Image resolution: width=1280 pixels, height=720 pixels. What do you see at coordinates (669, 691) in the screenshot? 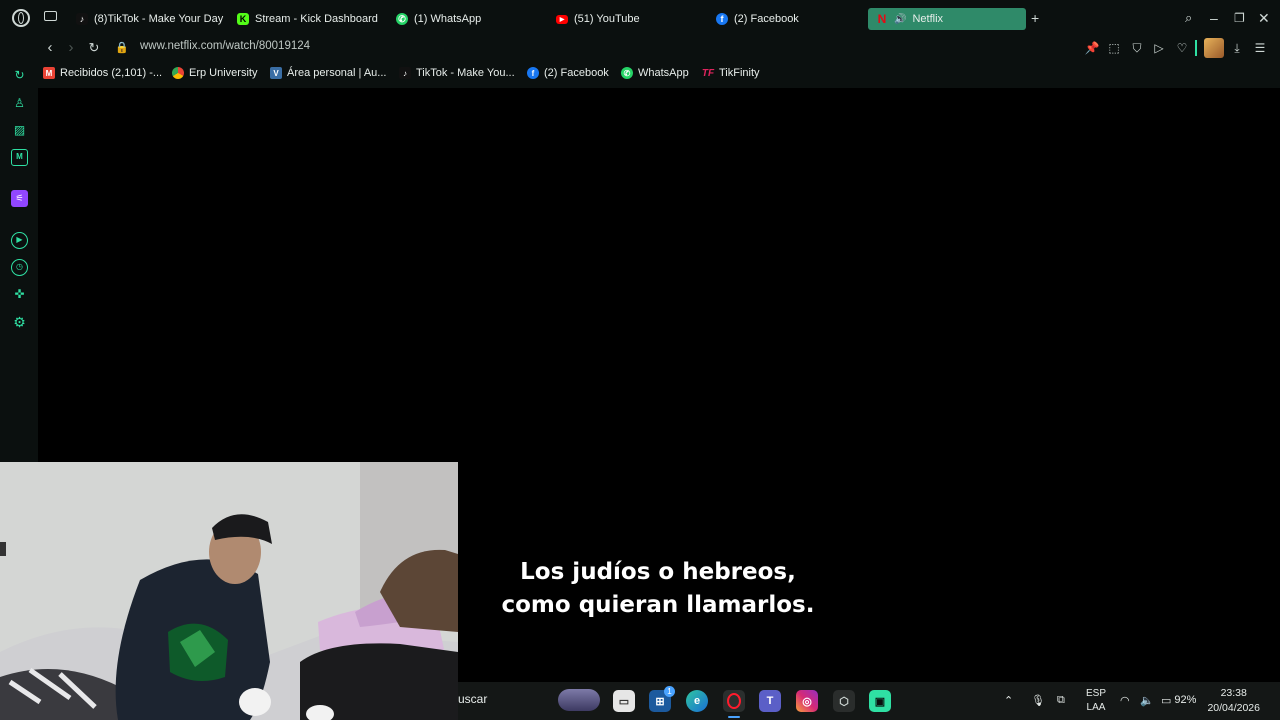
I see `store-badge: 1` at bounding box center [669, 691].